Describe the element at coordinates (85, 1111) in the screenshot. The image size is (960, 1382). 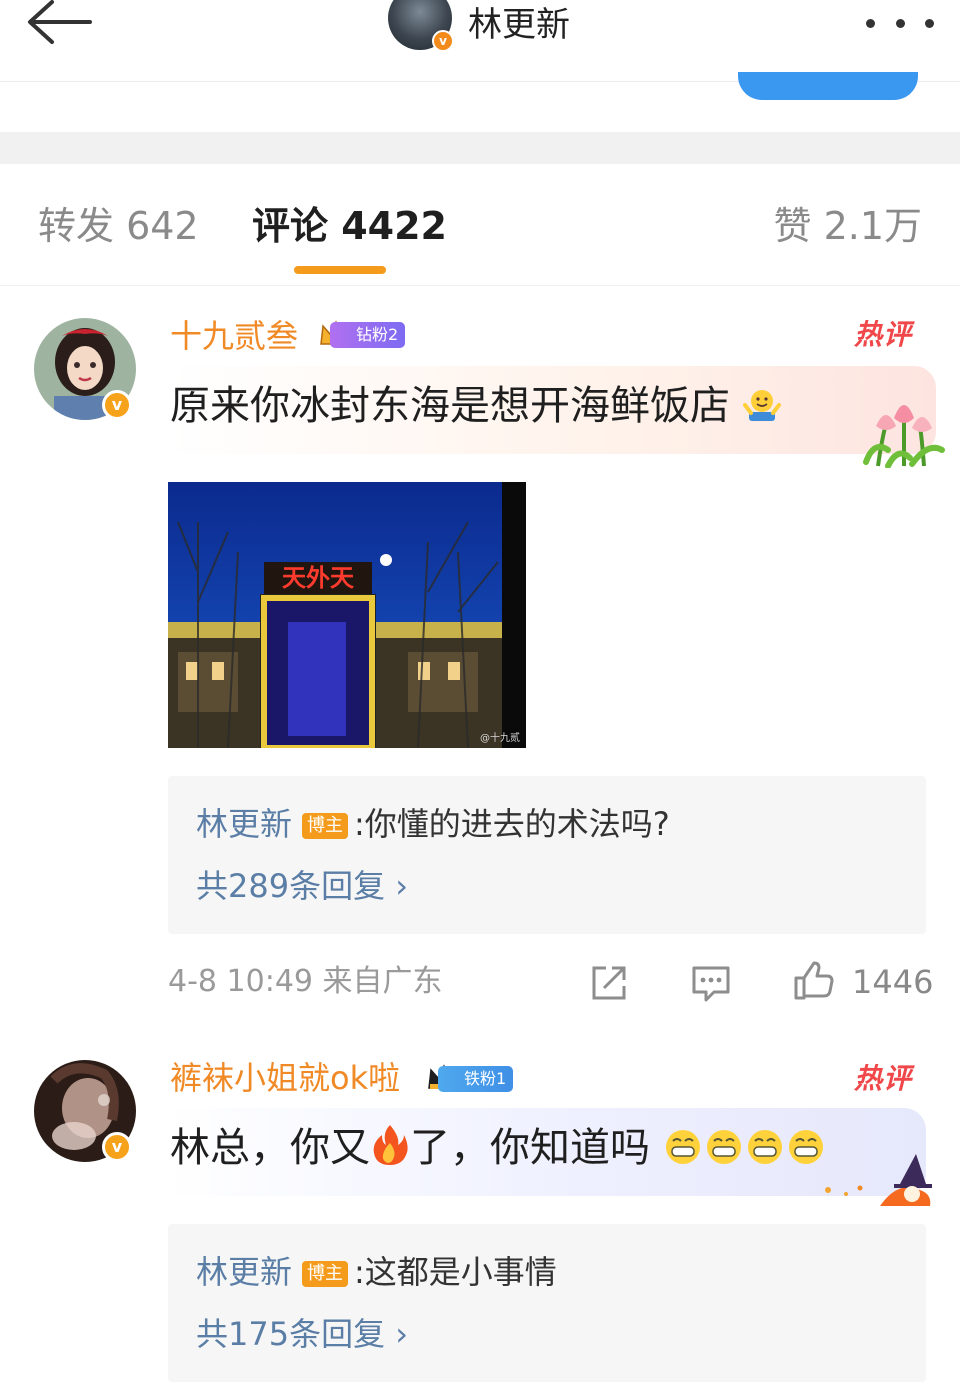
I see `avatar: v` at that location.